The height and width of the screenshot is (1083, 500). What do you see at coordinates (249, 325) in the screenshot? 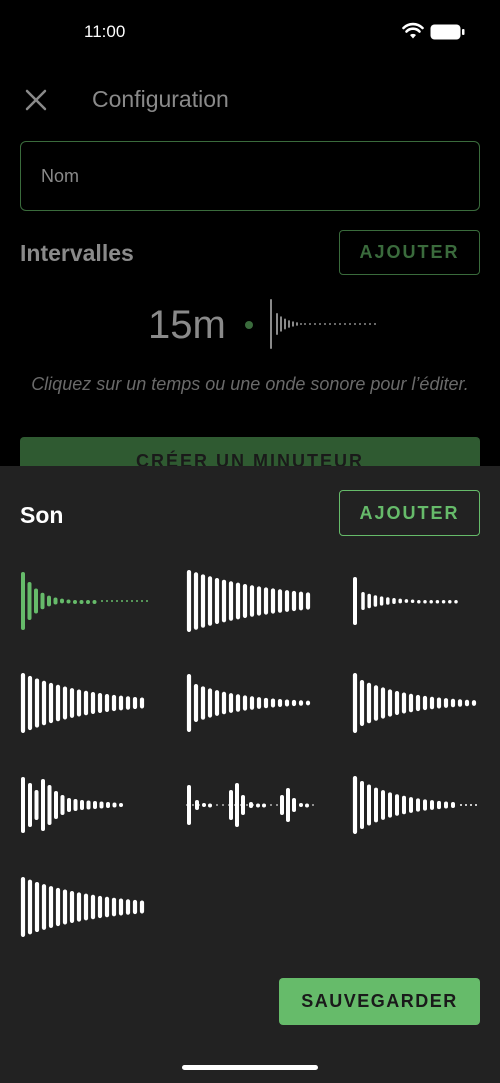
I see `interval-separator-dot` at bounding box center [249, 325].